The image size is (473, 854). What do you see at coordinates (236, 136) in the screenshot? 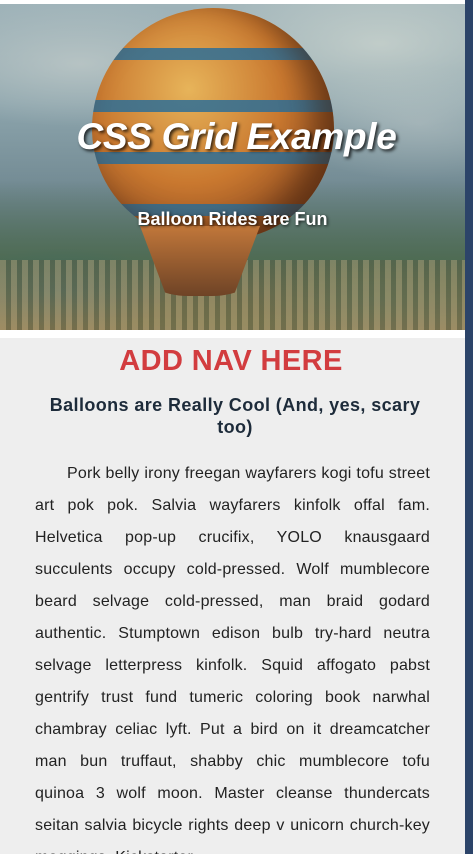
I see `page-title: CSS Grid Example` at bounding box center [236, 136].